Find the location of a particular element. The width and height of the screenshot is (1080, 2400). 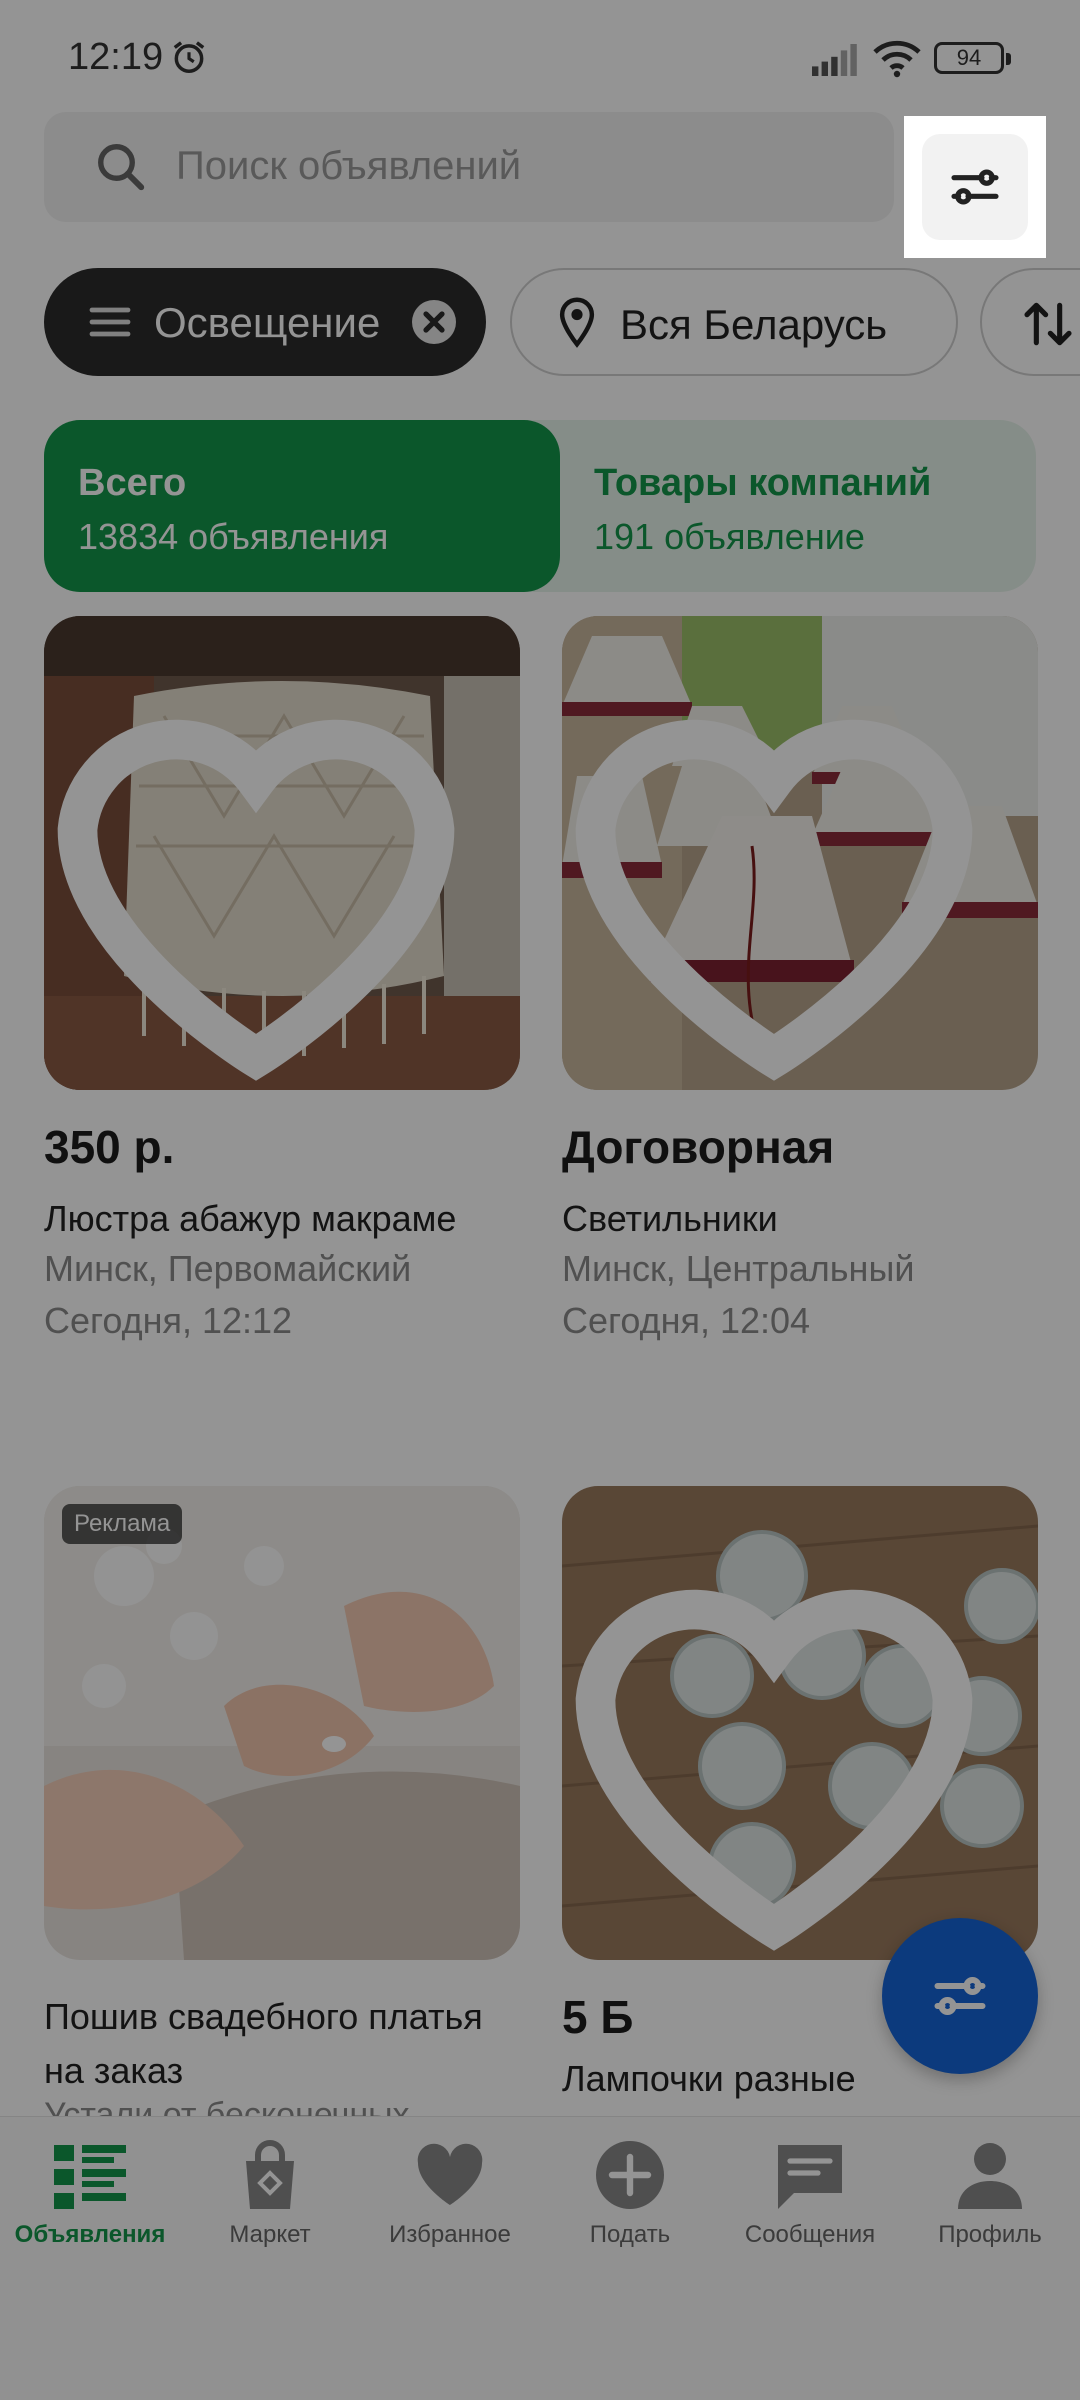

sort-chip is located at coordinates (1030, 322).